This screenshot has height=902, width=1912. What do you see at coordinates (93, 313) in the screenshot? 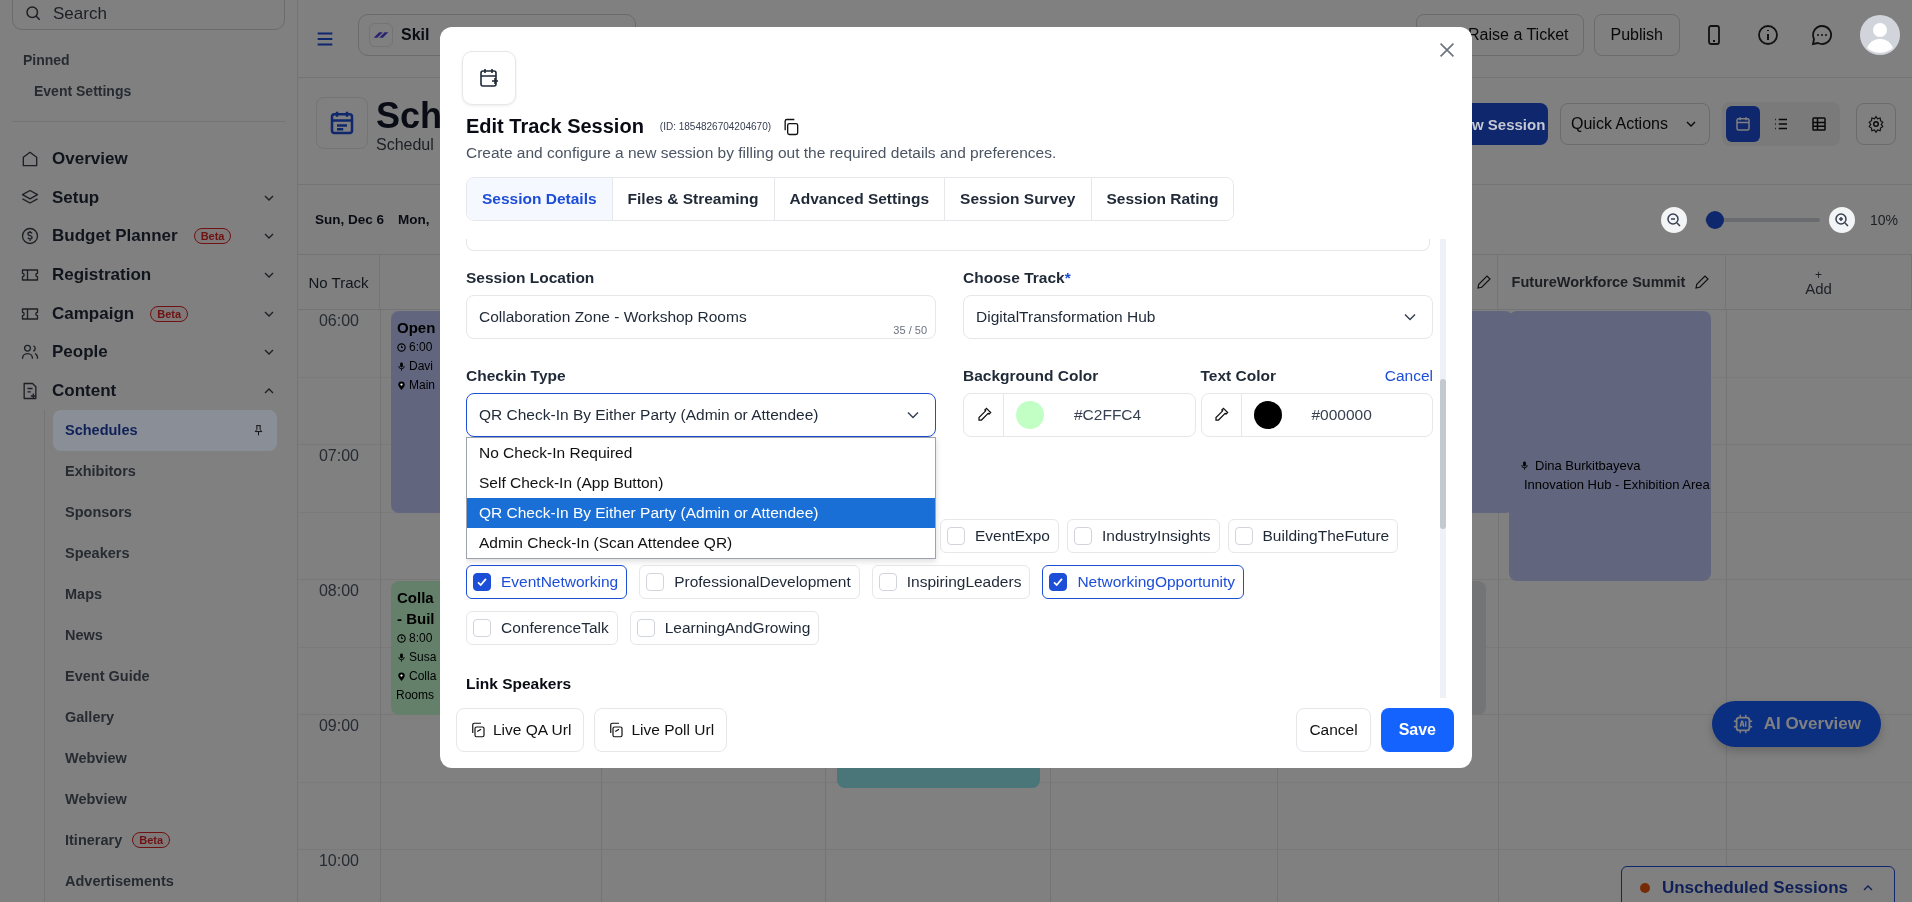
I see `nav-item: Campaign` at bounding box center [93, 313].